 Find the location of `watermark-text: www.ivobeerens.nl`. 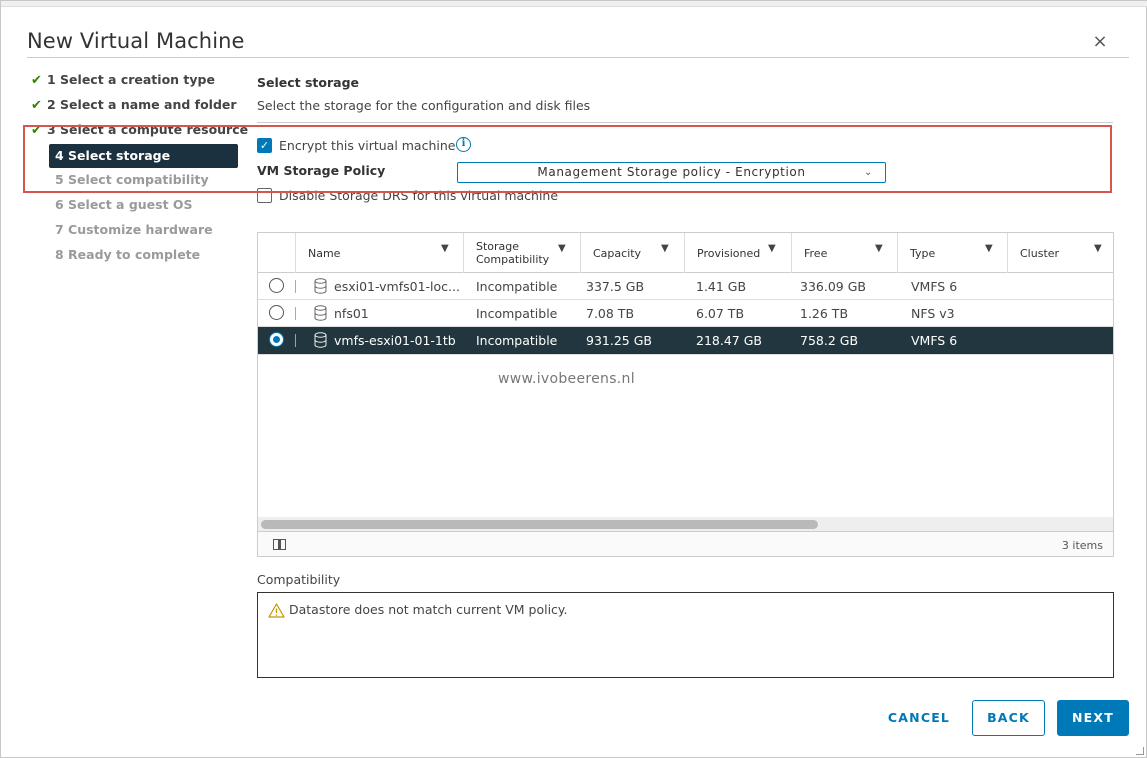

watermark-text: www.ivobeerens.nl is located at coordinates (566, 379).